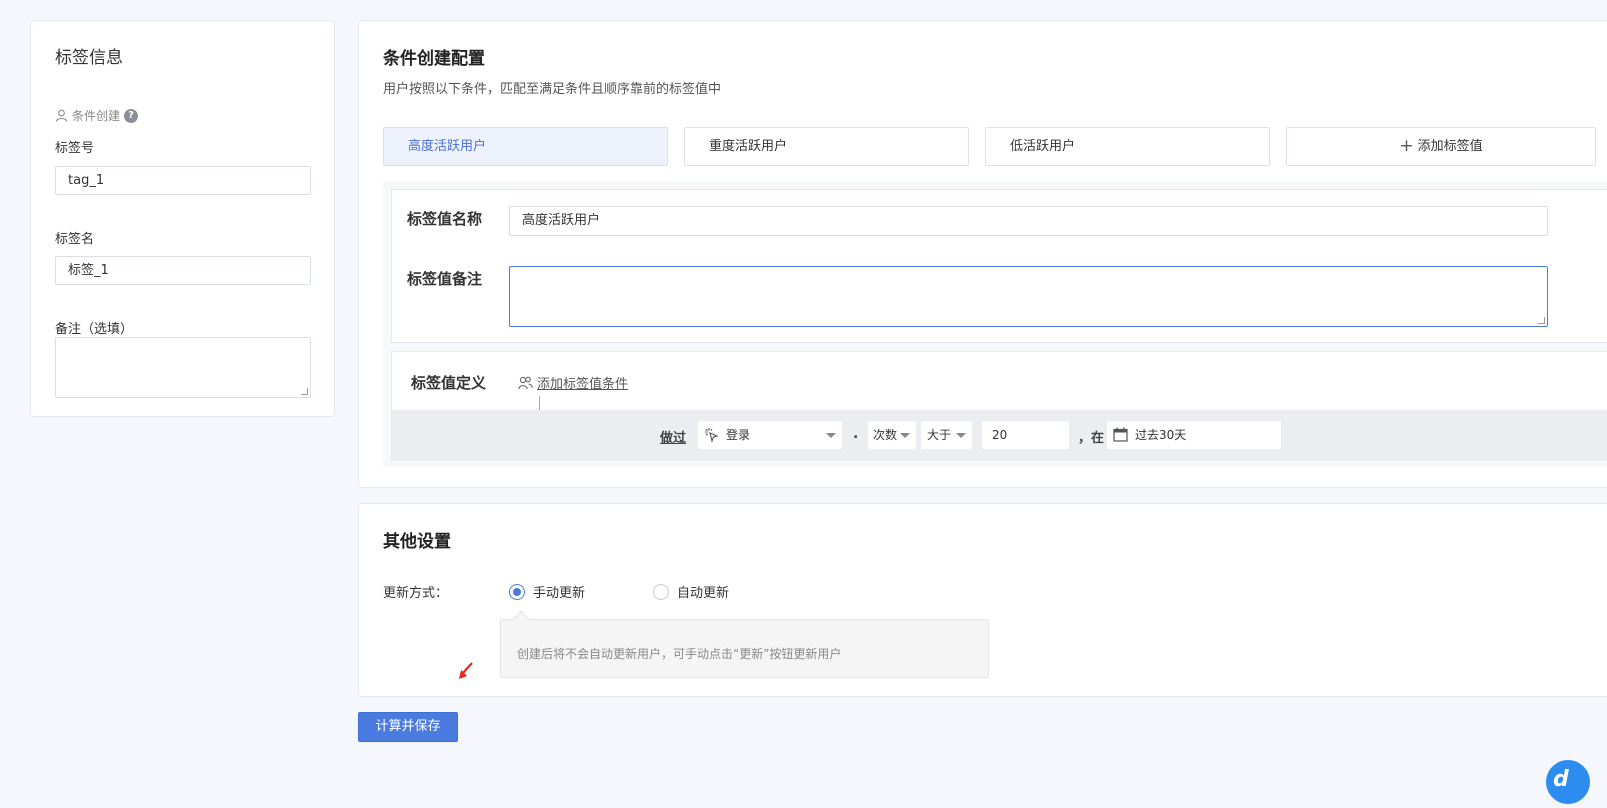  Describe the element at coordinates (738, 435) in the screenshot. I see `event-select-value: 登录` at that location.